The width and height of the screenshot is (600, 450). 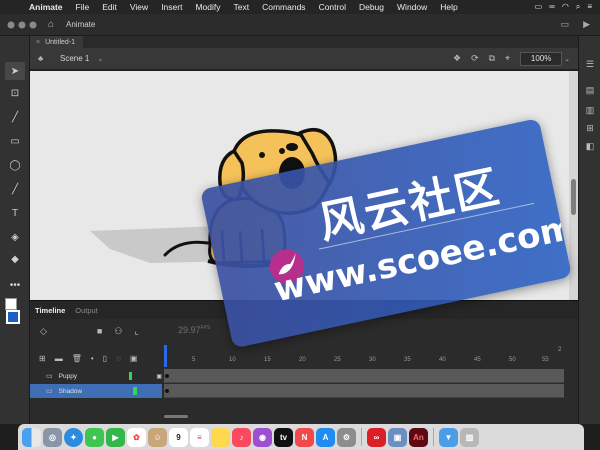 I want to click on stage-vertical-scrollbar, so click(x=573, y=185).